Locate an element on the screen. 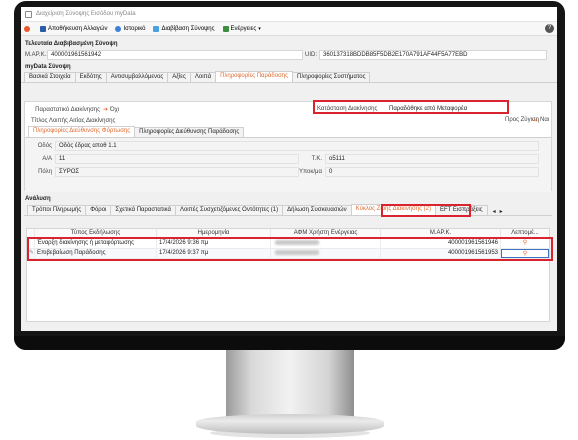 The height and width of the screenshot is (440, 578). help-icon: ? is located at coordinates (549, 28).